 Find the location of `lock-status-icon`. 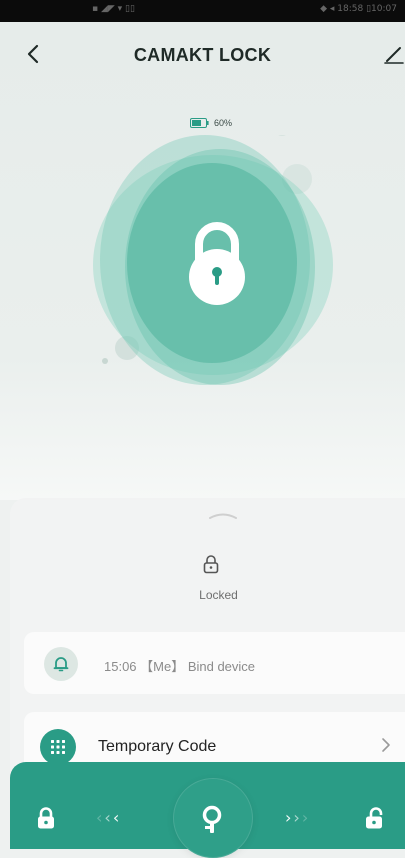

lock-status-icon is located at coordinates (211, 564).